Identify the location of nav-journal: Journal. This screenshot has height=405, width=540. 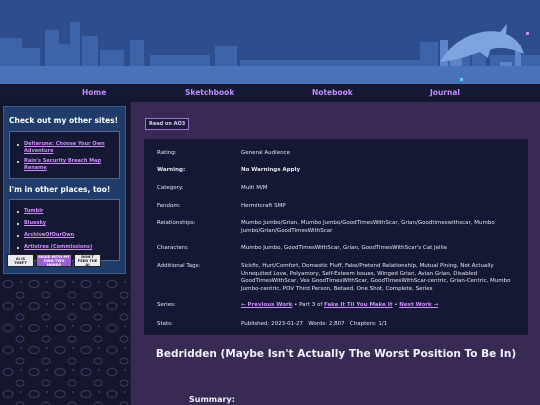
(445, 92).